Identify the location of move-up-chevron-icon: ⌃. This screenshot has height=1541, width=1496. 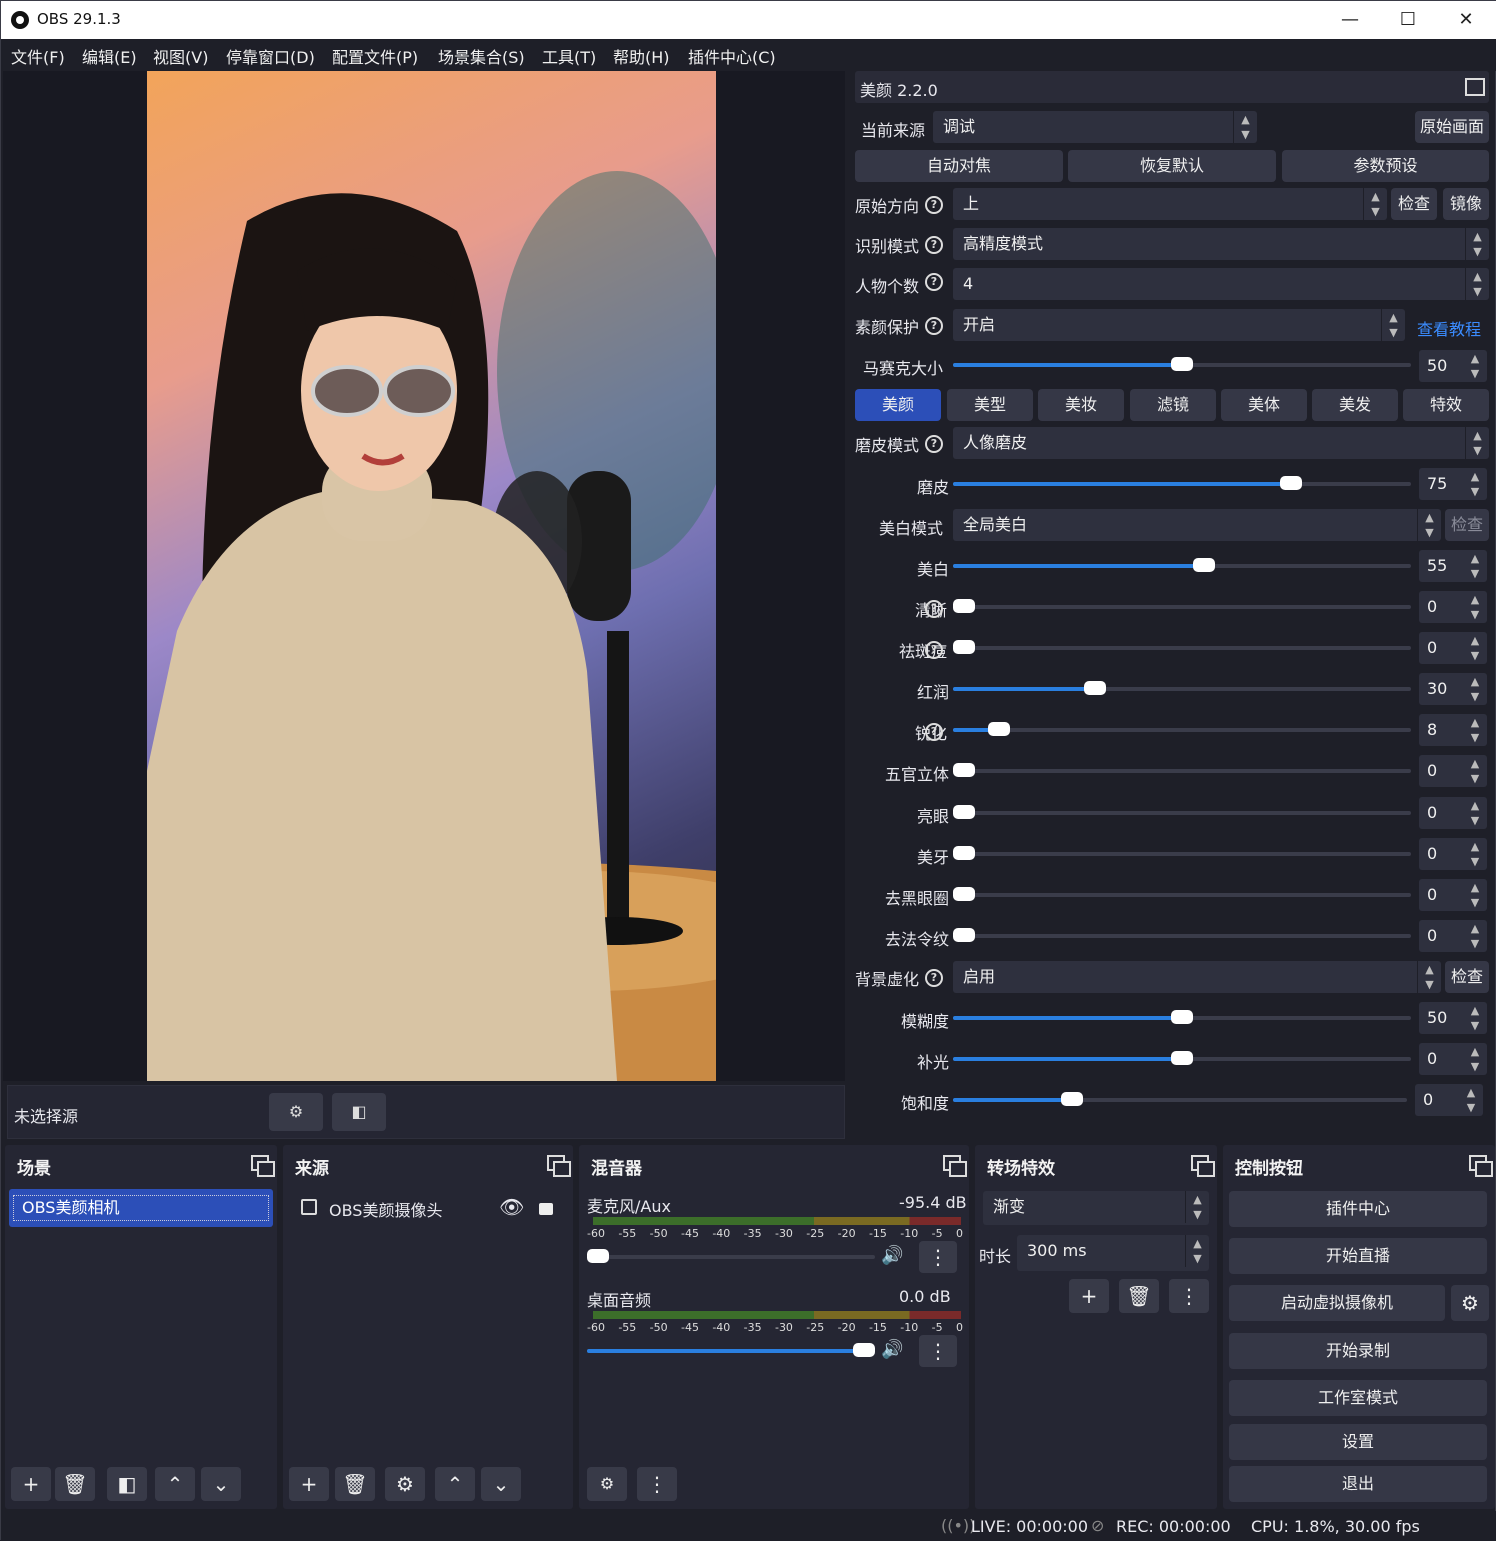
(175, 1484).